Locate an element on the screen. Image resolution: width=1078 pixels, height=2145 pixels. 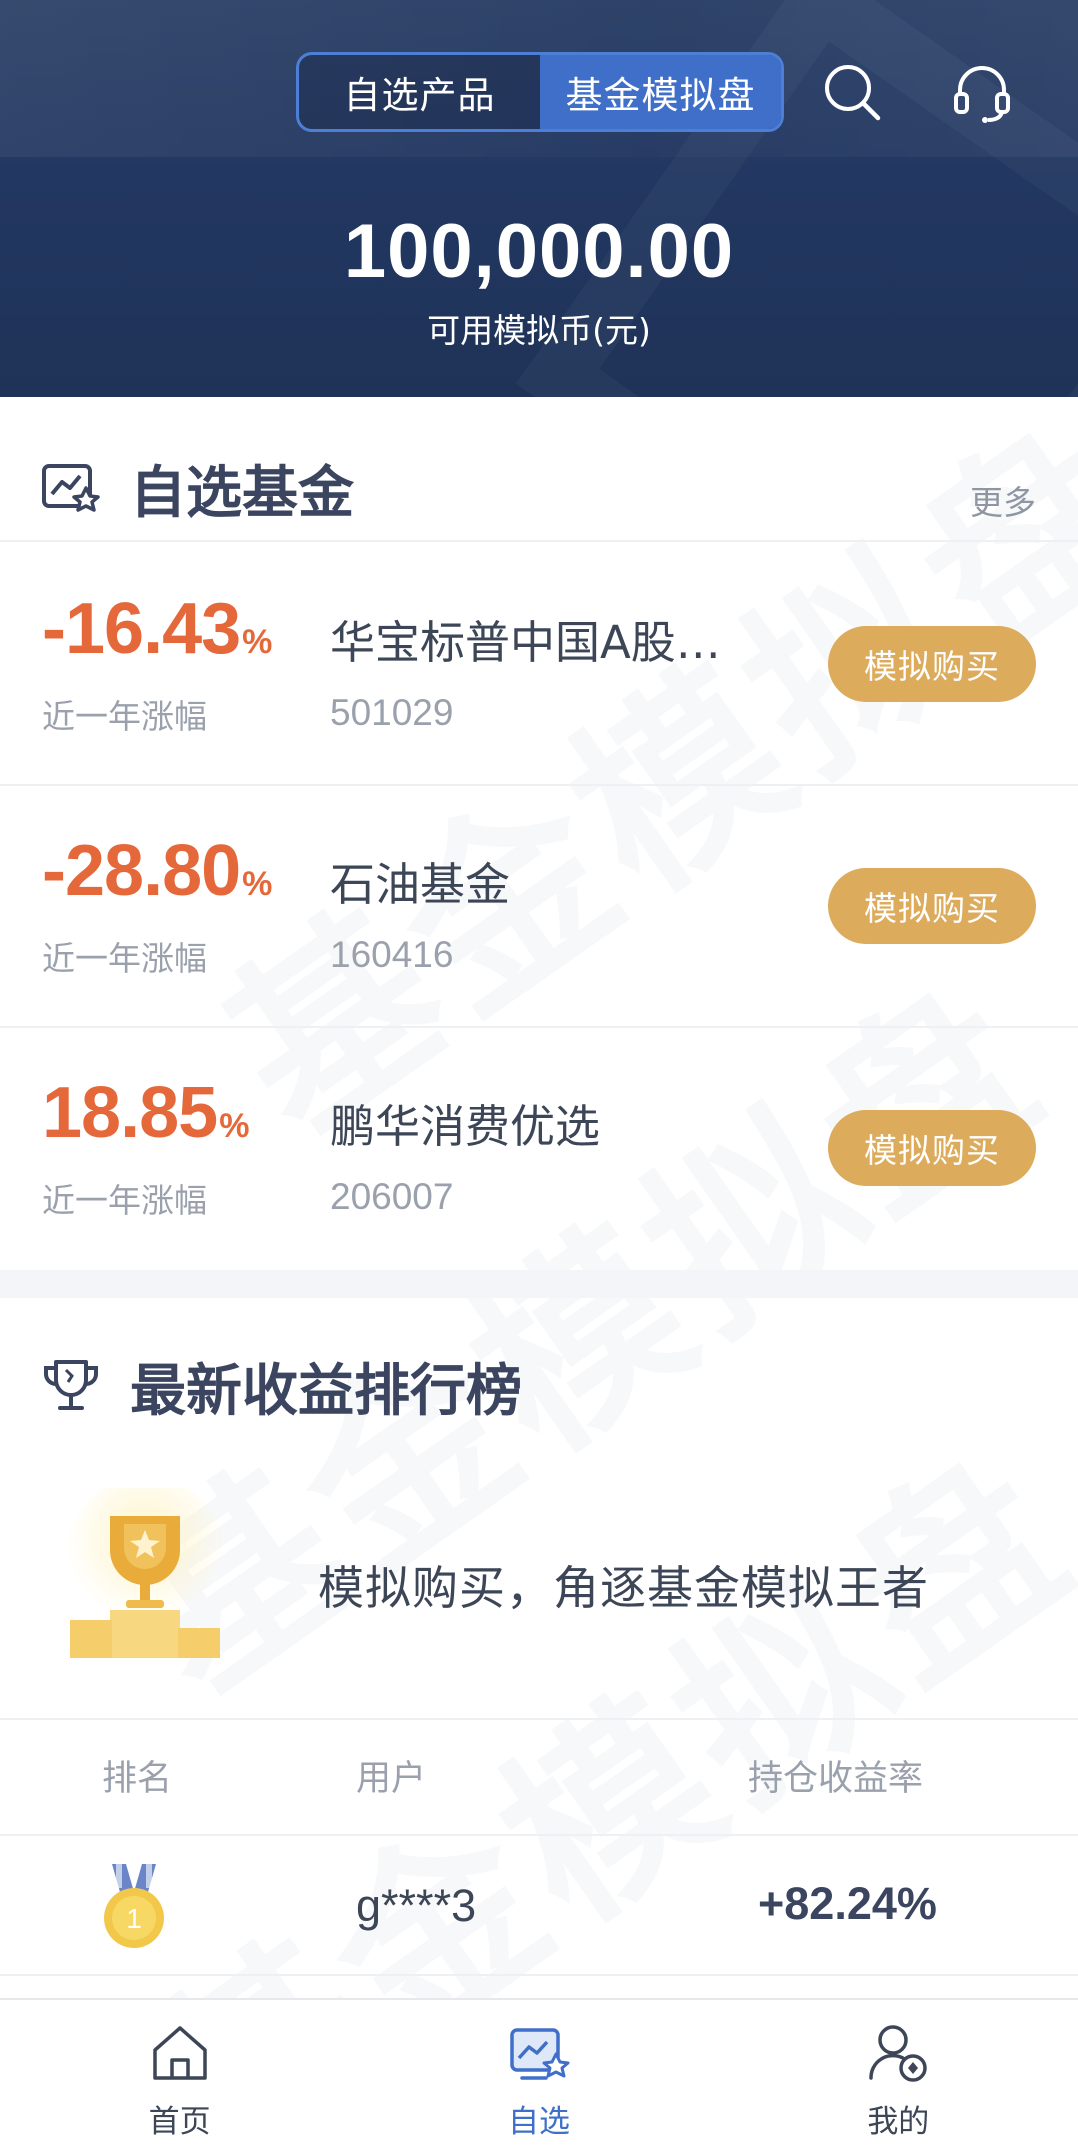
column-header-return: 持仓收益率 is located at coordinates (836, 1779).